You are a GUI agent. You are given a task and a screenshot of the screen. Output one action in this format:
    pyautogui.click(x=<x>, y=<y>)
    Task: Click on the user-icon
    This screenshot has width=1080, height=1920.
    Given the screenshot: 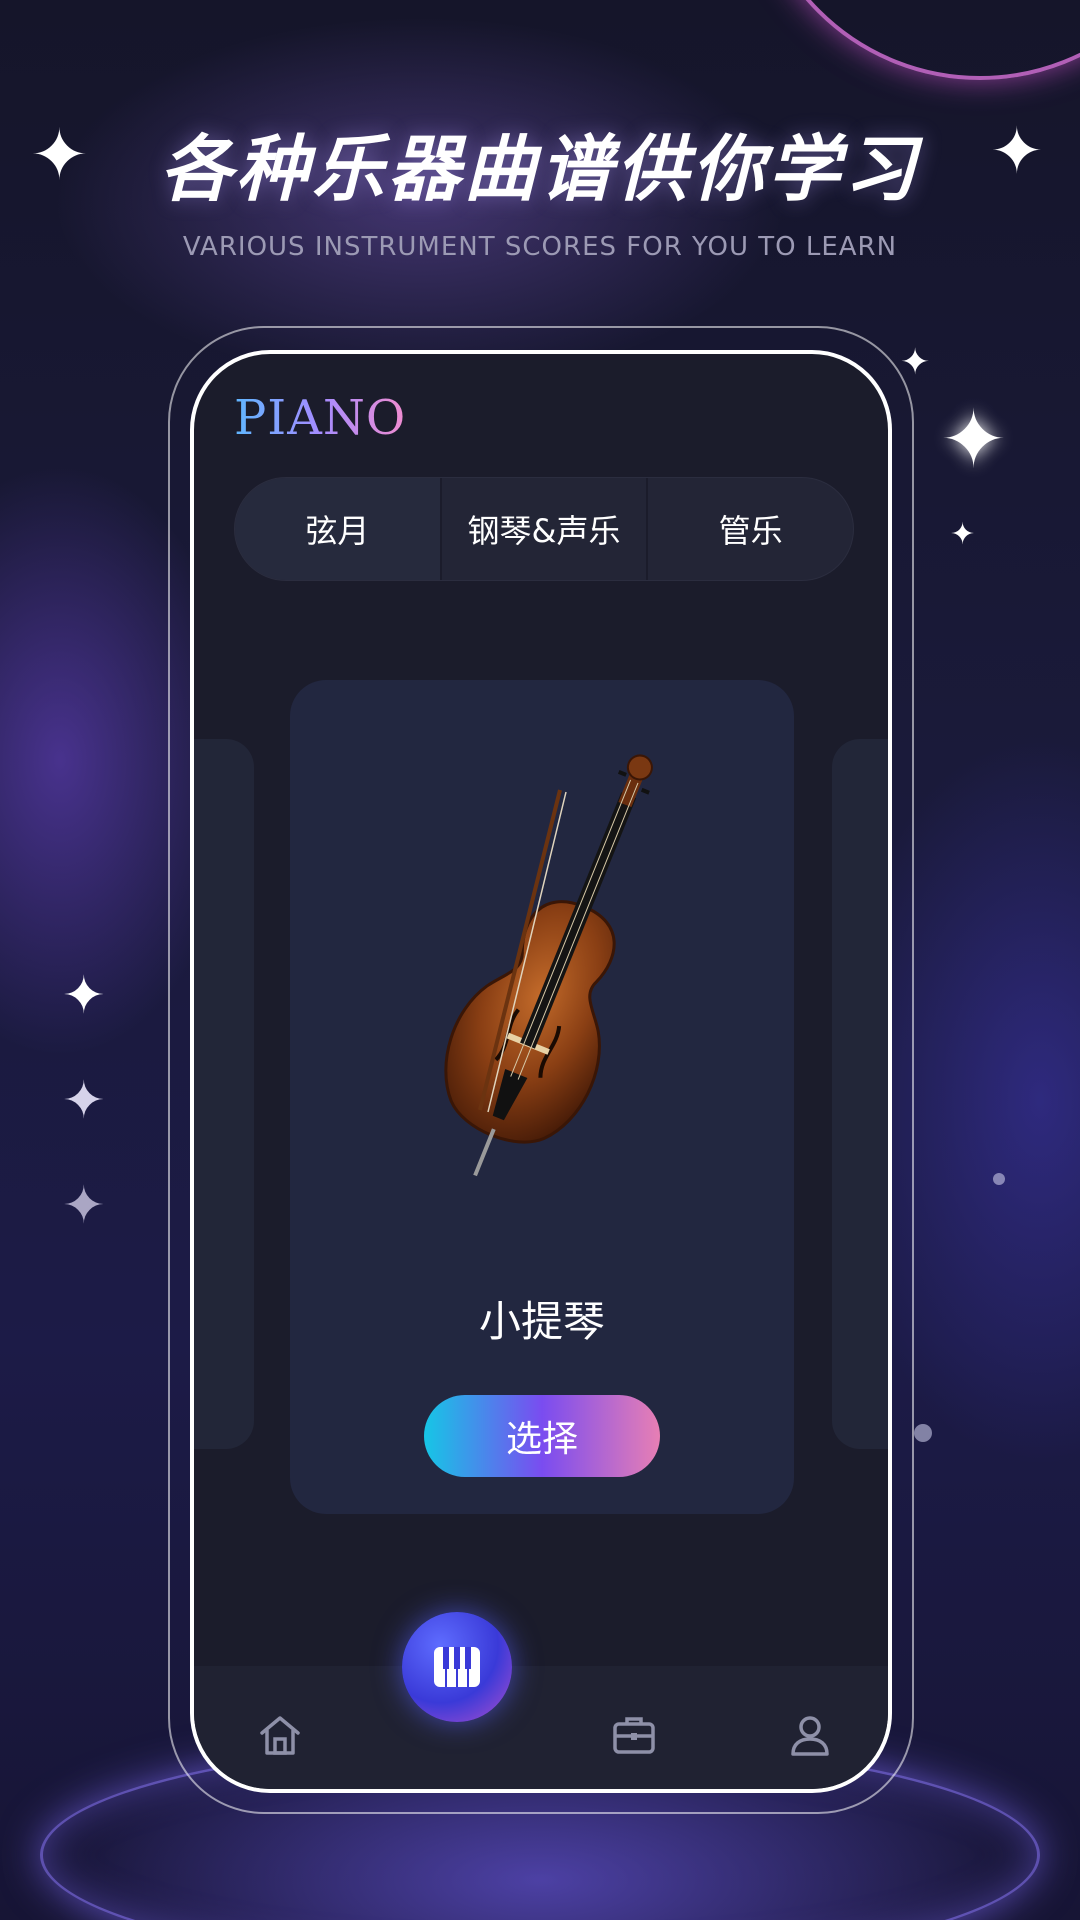 What is the action you would take?
    pyautogui.click(x=810, y=1735)
    